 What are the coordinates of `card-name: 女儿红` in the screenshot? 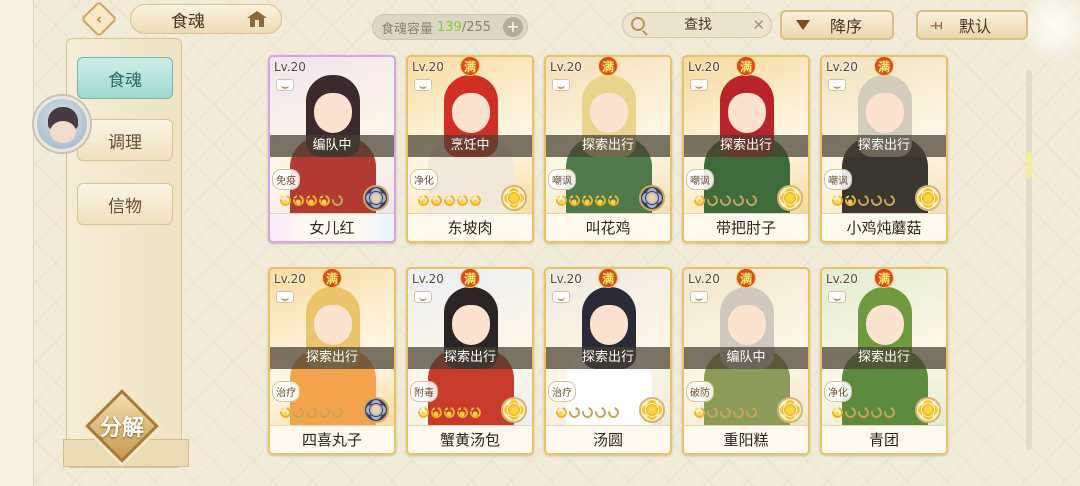 It's located at (332, 227).